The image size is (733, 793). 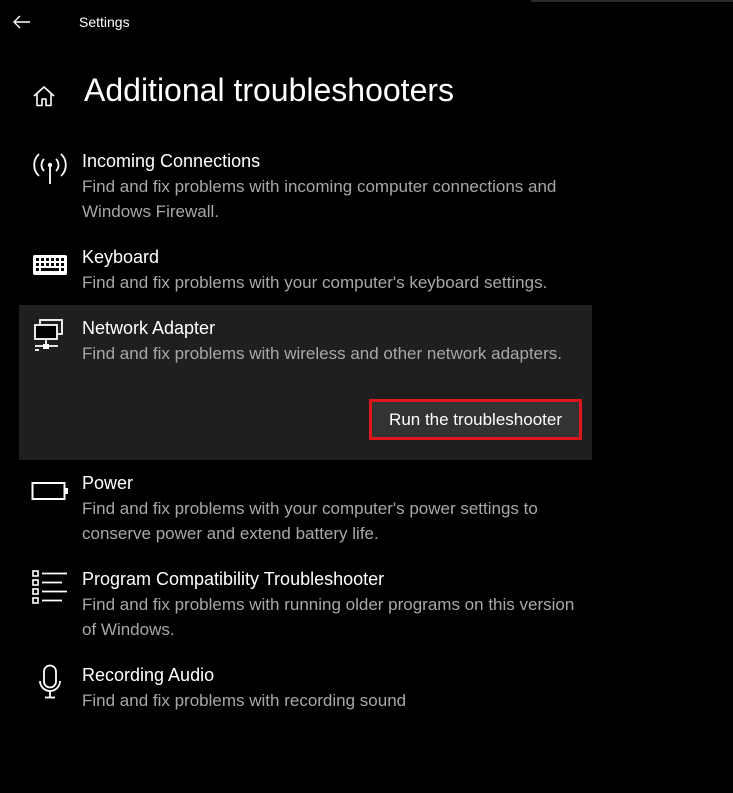 What do you see at coordinates (475, 419) in the screenshot?
I see `run-troubleshooter-button: Run the troubleshooter` at bounding box center [475, 419].